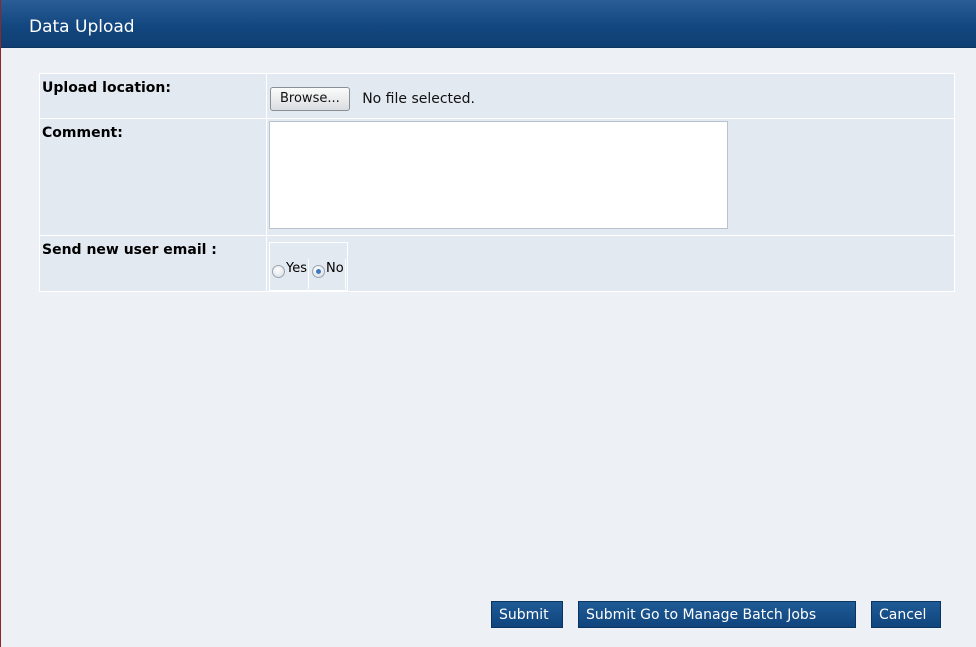 The image size is (976, 647). What do you see at coordinates (308, 274) in the screenshot?
I see `radio-separator` at bounding box center [308, 274].